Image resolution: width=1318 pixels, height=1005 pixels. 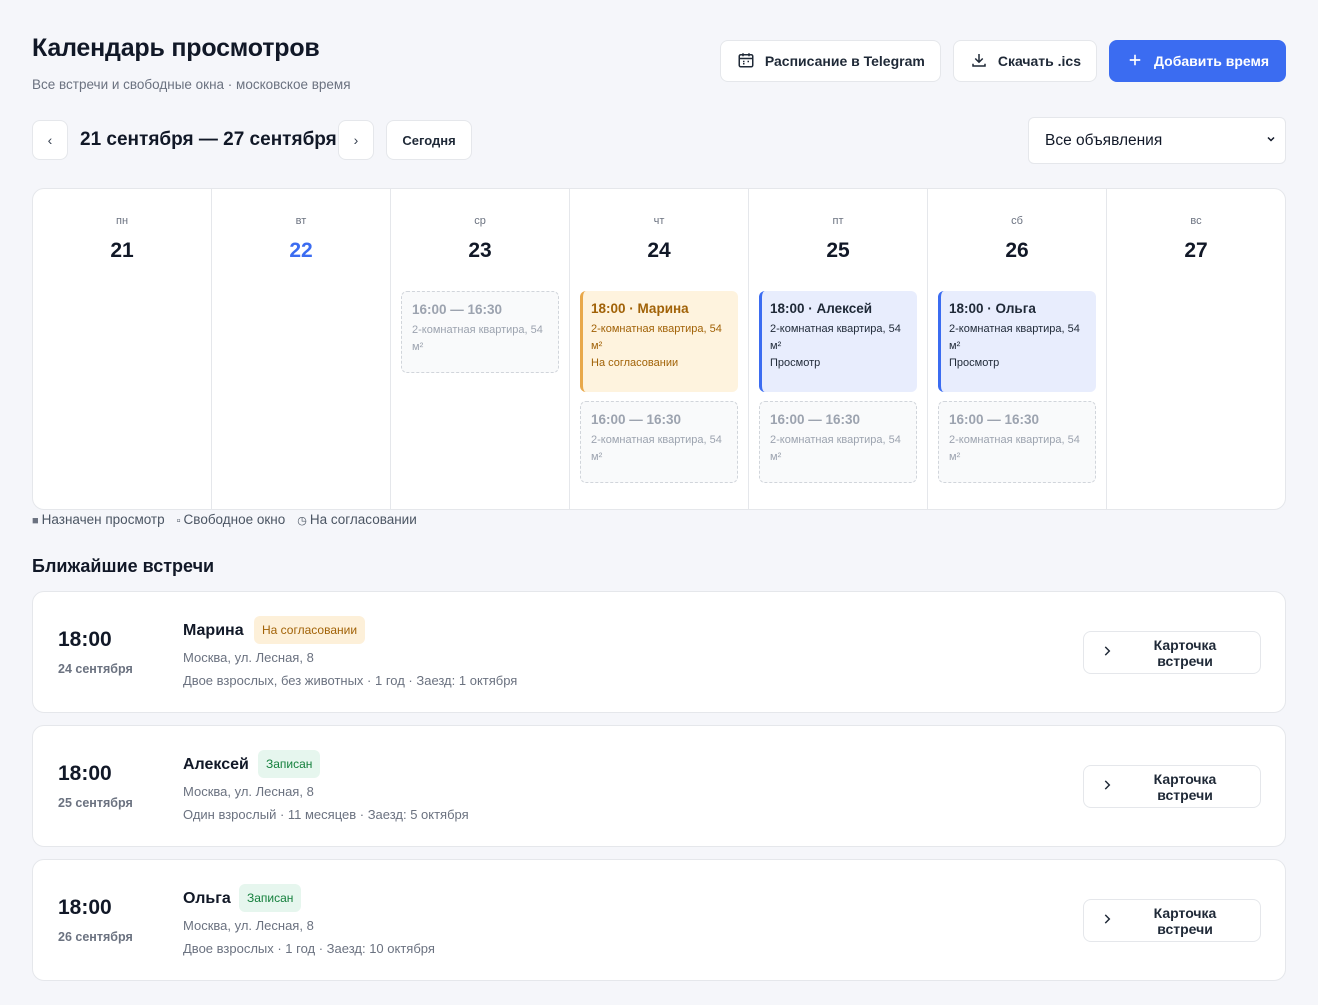 What do you see at coordinates (95, 803) in the screenshot?
I see `appointment-date: 25 сентября` at bounding box center [95, 803].